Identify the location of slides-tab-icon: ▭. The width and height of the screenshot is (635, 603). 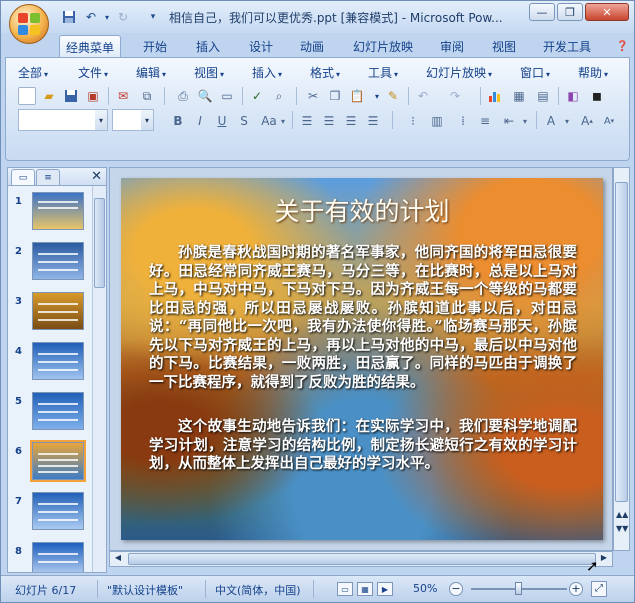
(23, 177).